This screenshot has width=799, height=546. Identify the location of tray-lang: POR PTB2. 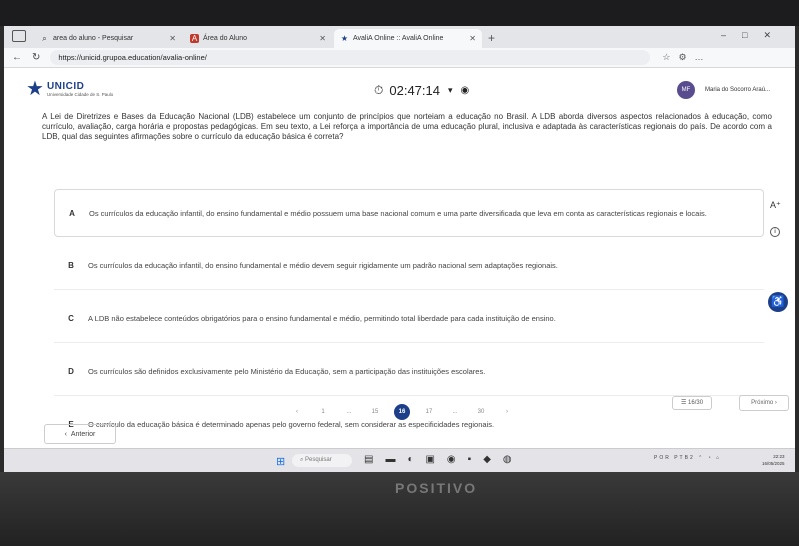
(674, 458).